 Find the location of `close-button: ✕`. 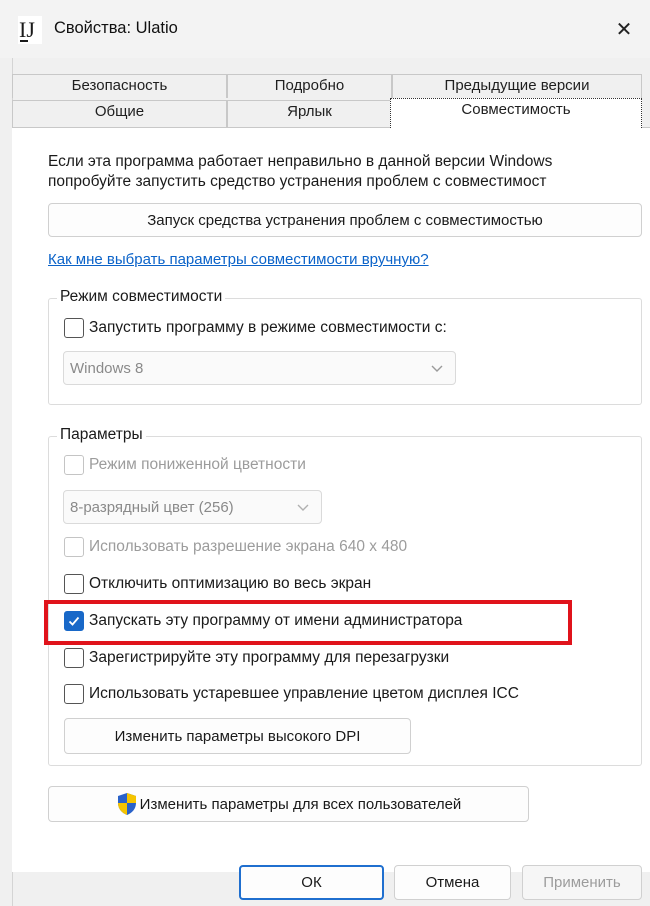

close-button: ✕ is located at coordinates (624, 29).